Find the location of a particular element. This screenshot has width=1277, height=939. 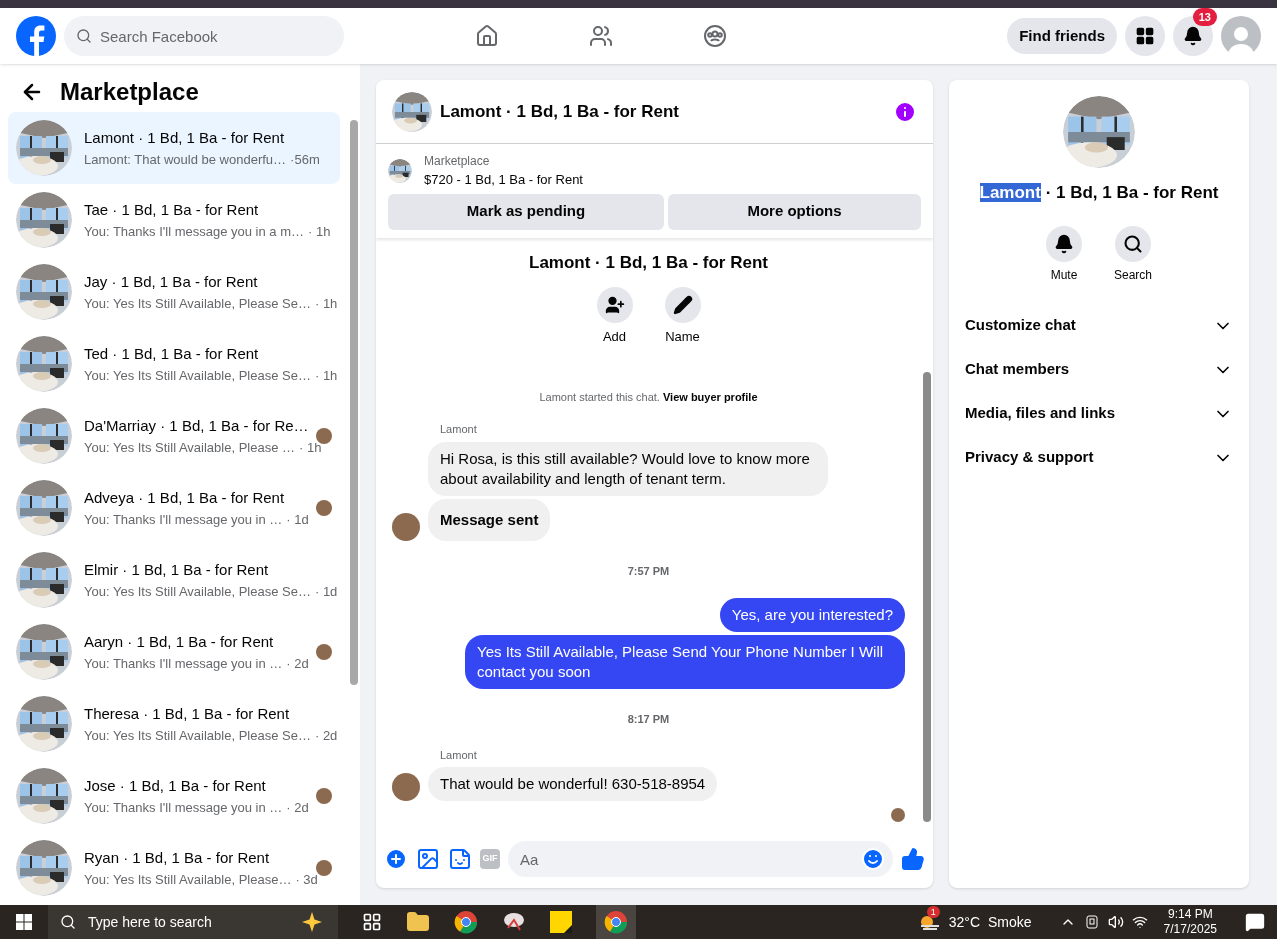

timestamp: 8:17 PM is located at coordinates (648, 719).